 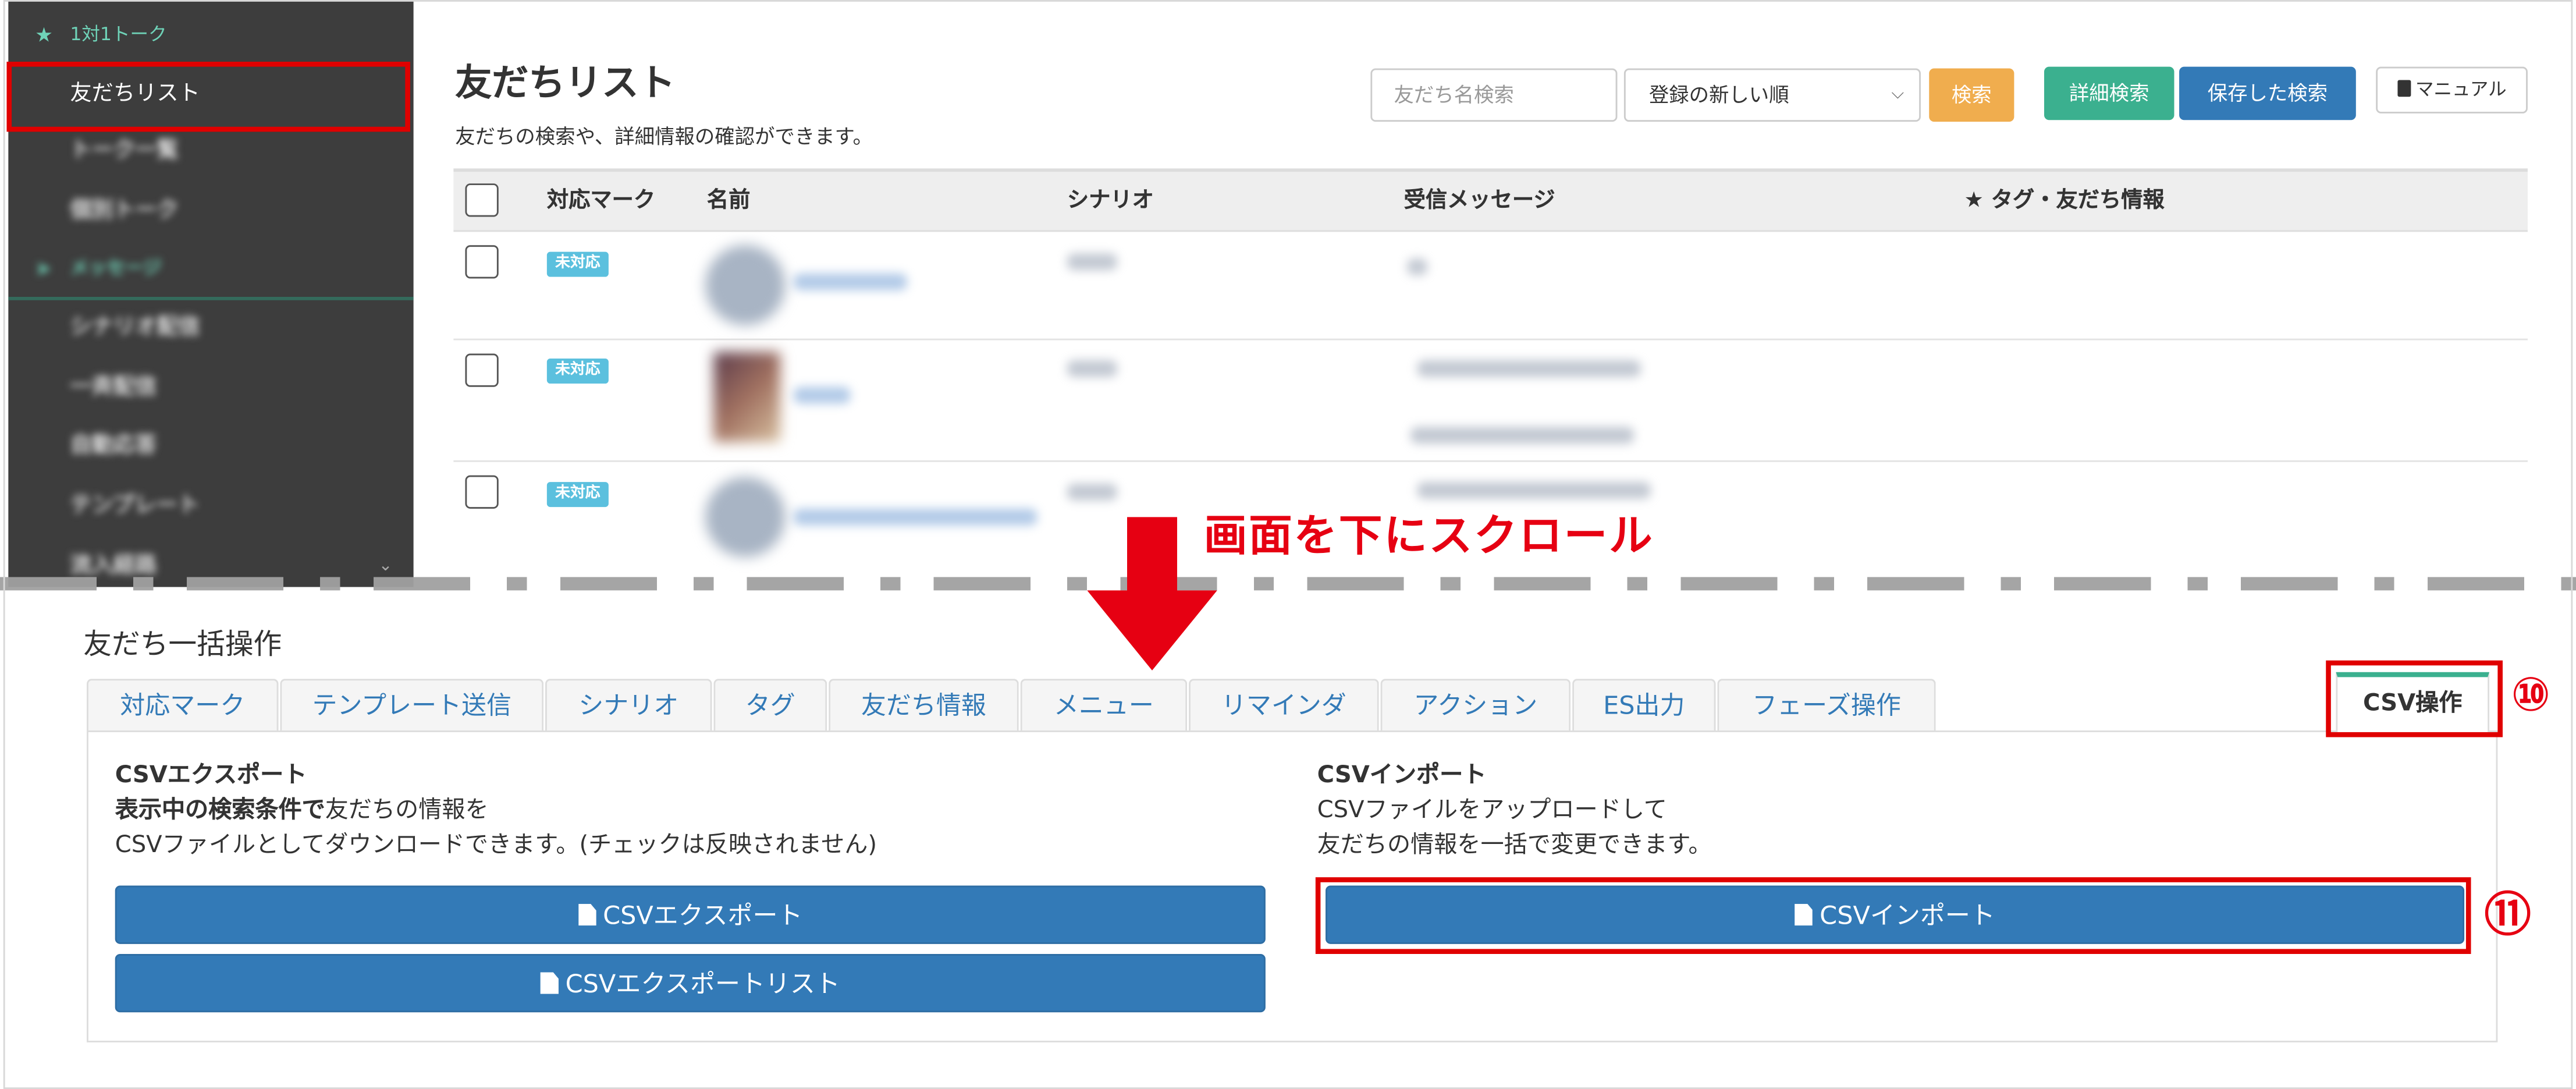 I want to click on tab-reminder: リマインダ, so click(x=1284, y=705).